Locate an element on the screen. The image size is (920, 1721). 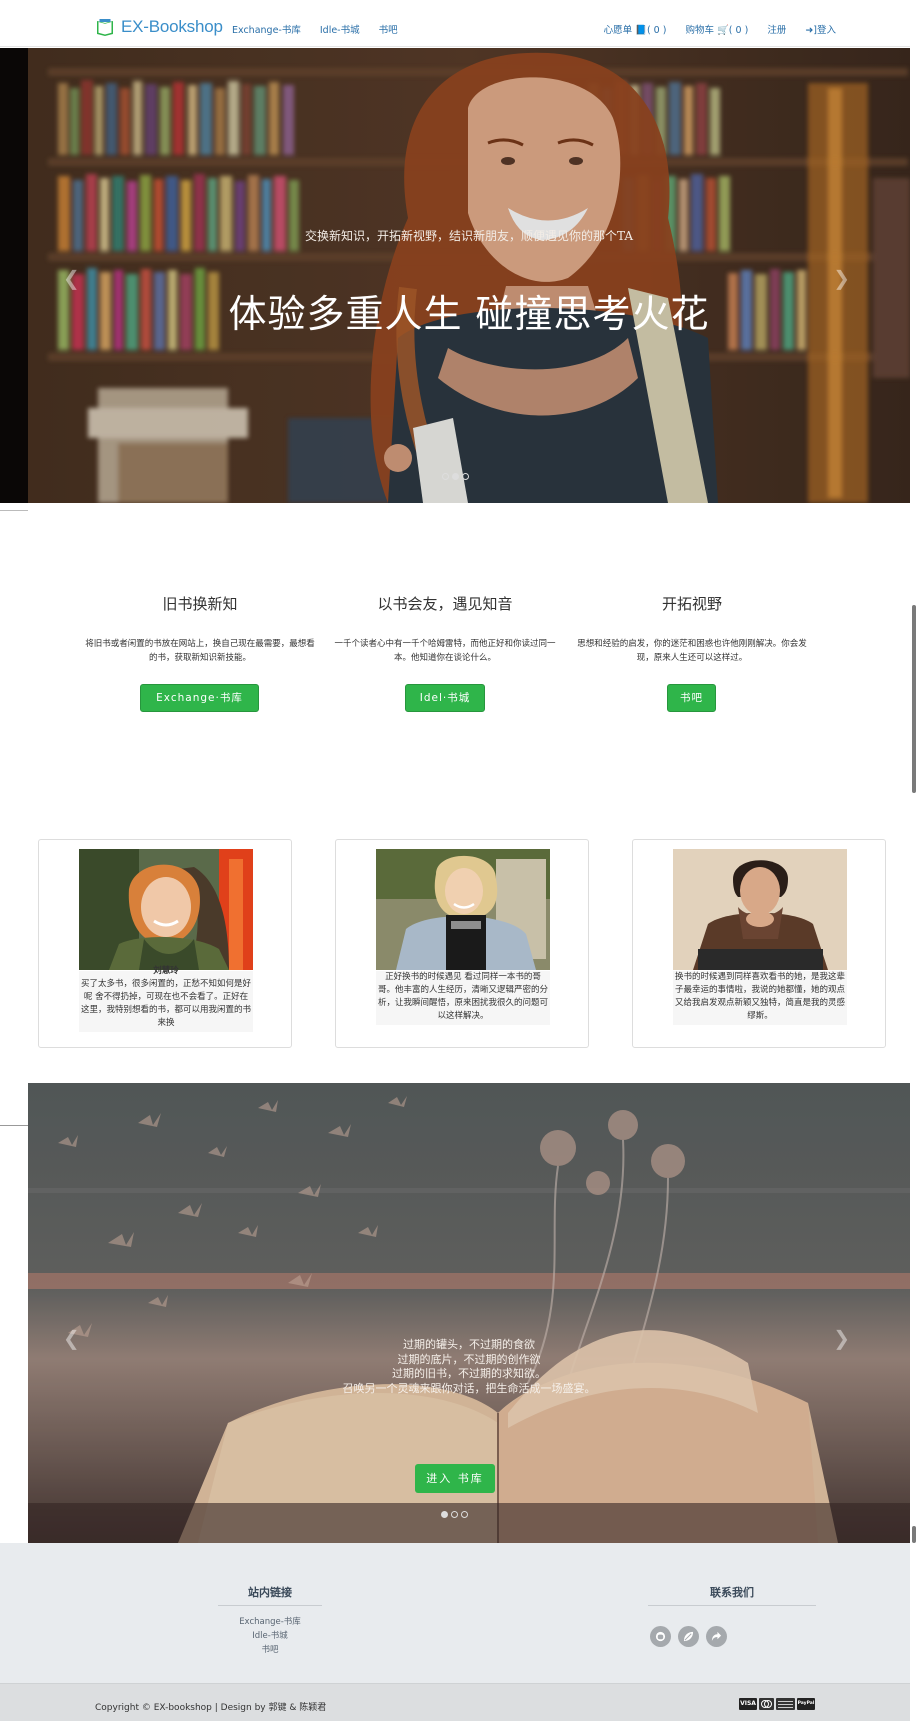
brand: EX-Bookshop is located at coordinates (159, 27).